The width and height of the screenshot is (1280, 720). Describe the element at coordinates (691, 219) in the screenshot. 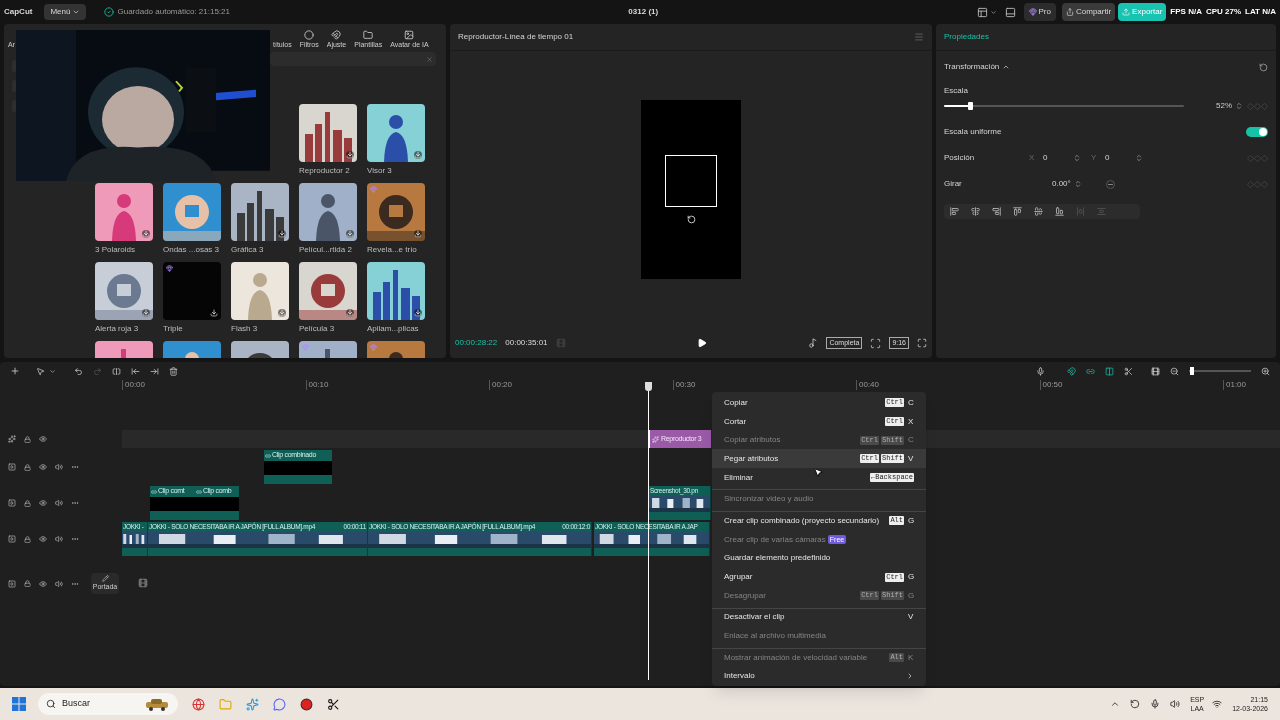

I see `rotate-handle-icon` at that location.